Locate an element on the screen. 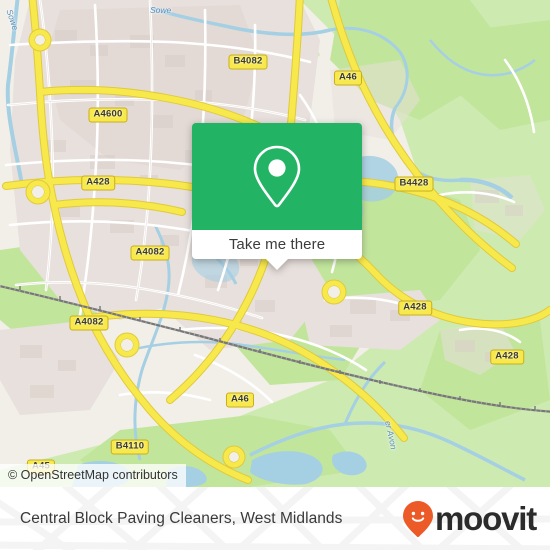 This screenshot has width=550, height=550. popup-tail-pointer is located at coordinates (277, 264).